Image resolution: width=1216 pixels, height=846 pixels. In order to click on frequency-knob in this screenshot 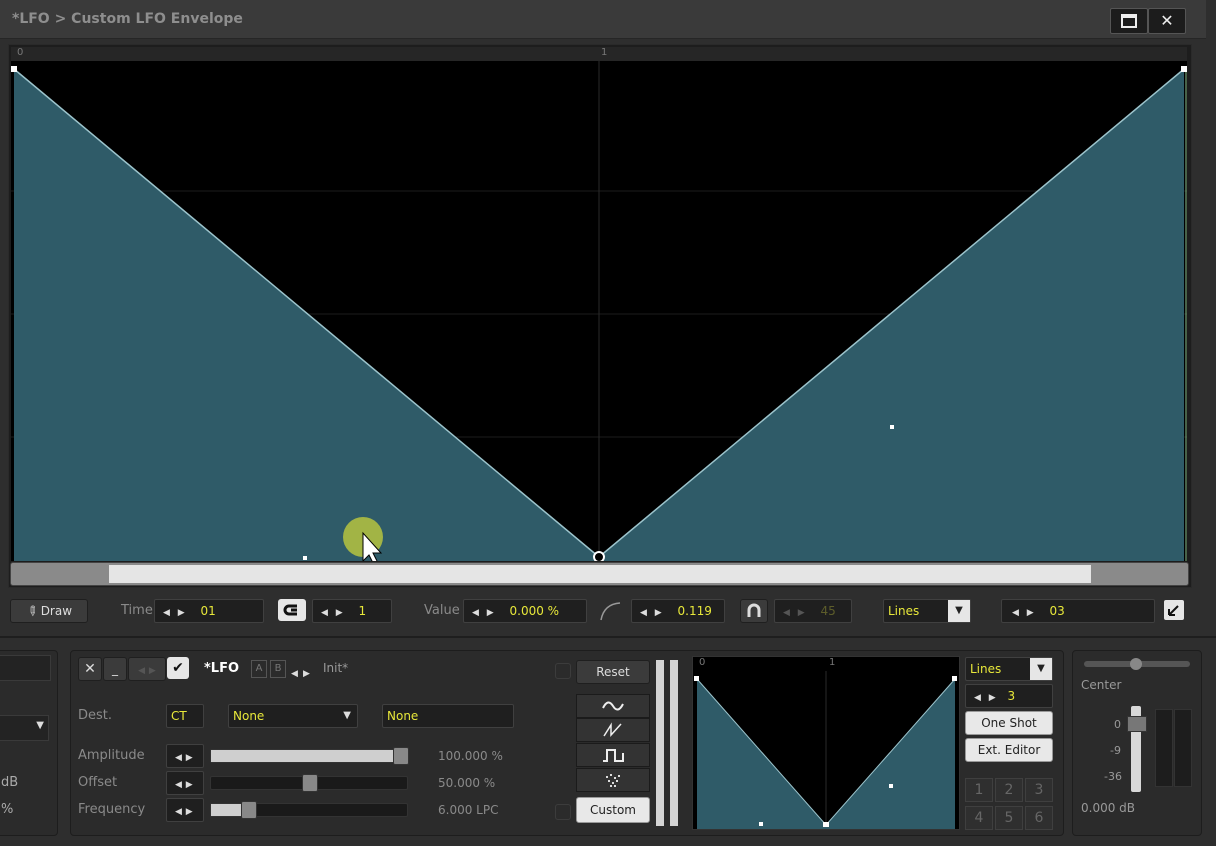, I will do `click(249, 810)`.